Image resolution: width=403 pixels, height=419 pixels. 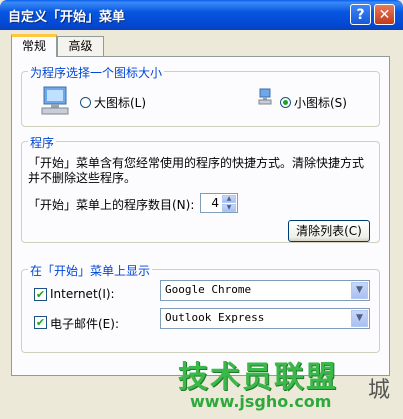 What do you see at coordinates (90, 270) in the screenshot?
I see `show-group-label: 在「开始」菜单上显示` at bounding box center [90, 270].